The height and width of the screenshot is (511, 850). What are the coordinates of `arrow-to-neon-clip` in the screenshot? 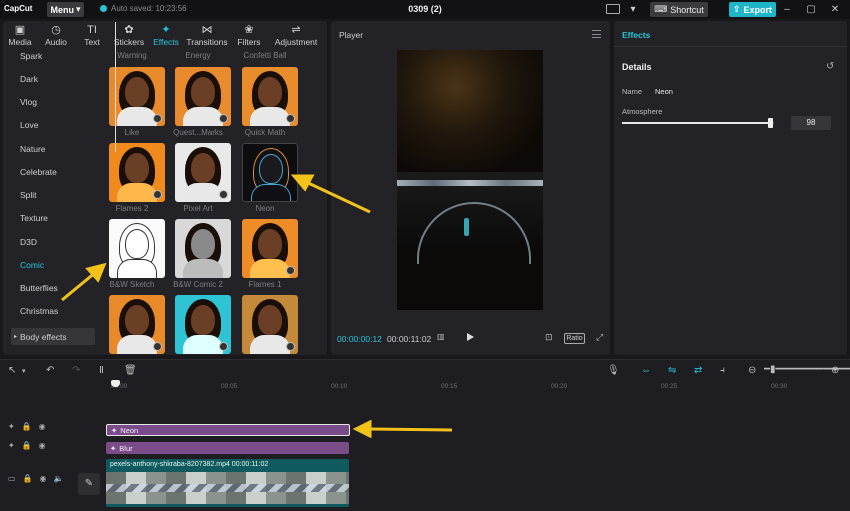 It's located at (402, 429).